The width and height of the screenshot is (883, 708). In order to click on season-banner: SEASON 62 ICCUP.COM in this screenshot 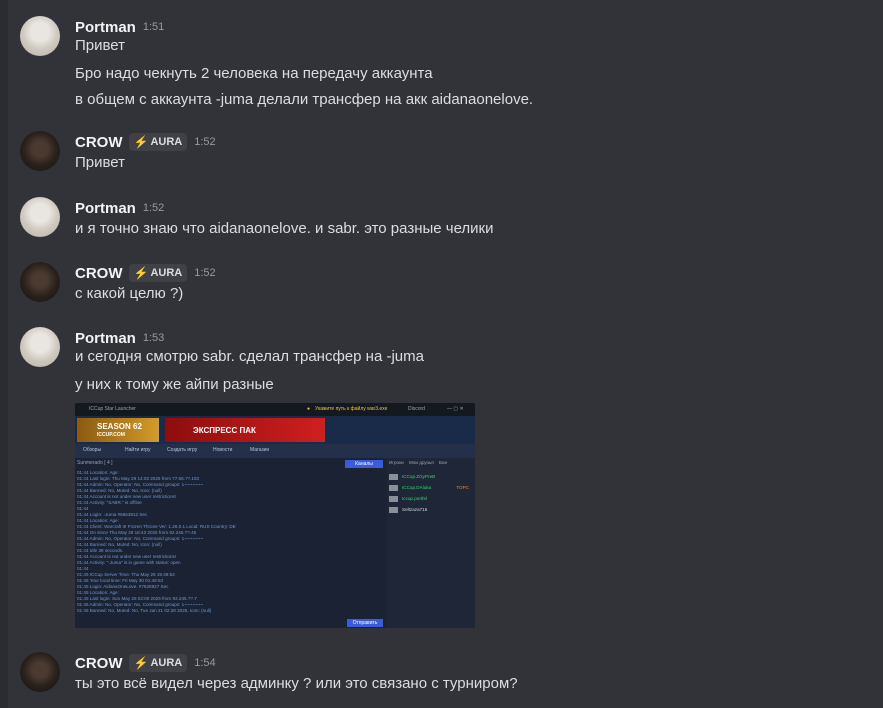, I will do `click(118, 430)`.